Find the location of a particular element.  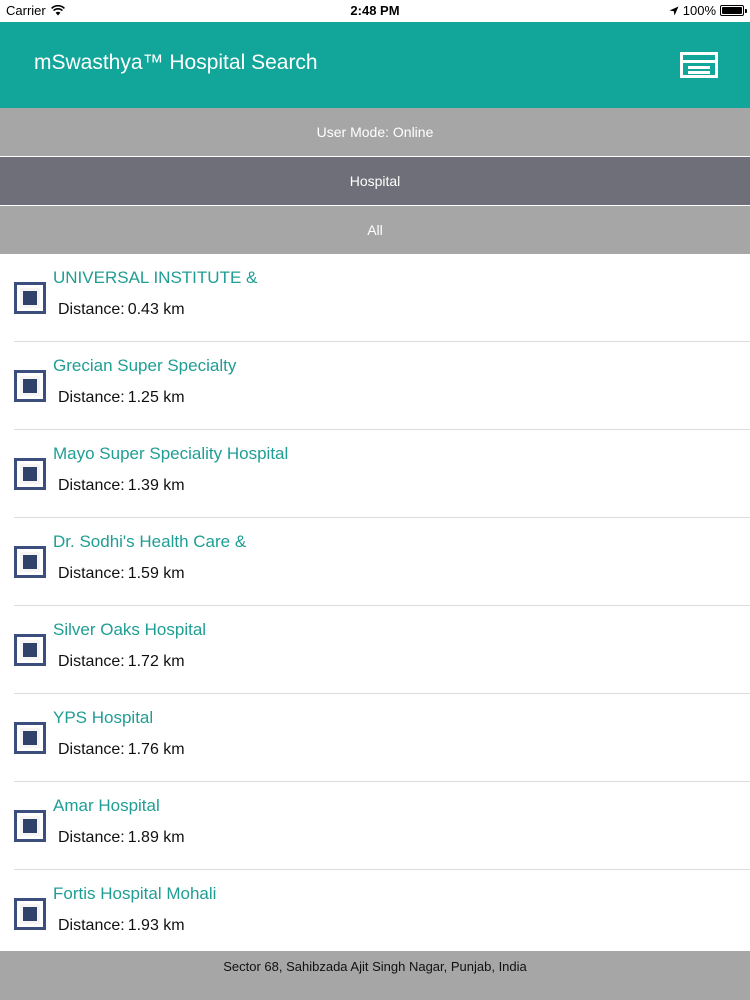

menu-button is located at coordinates (699, 65).